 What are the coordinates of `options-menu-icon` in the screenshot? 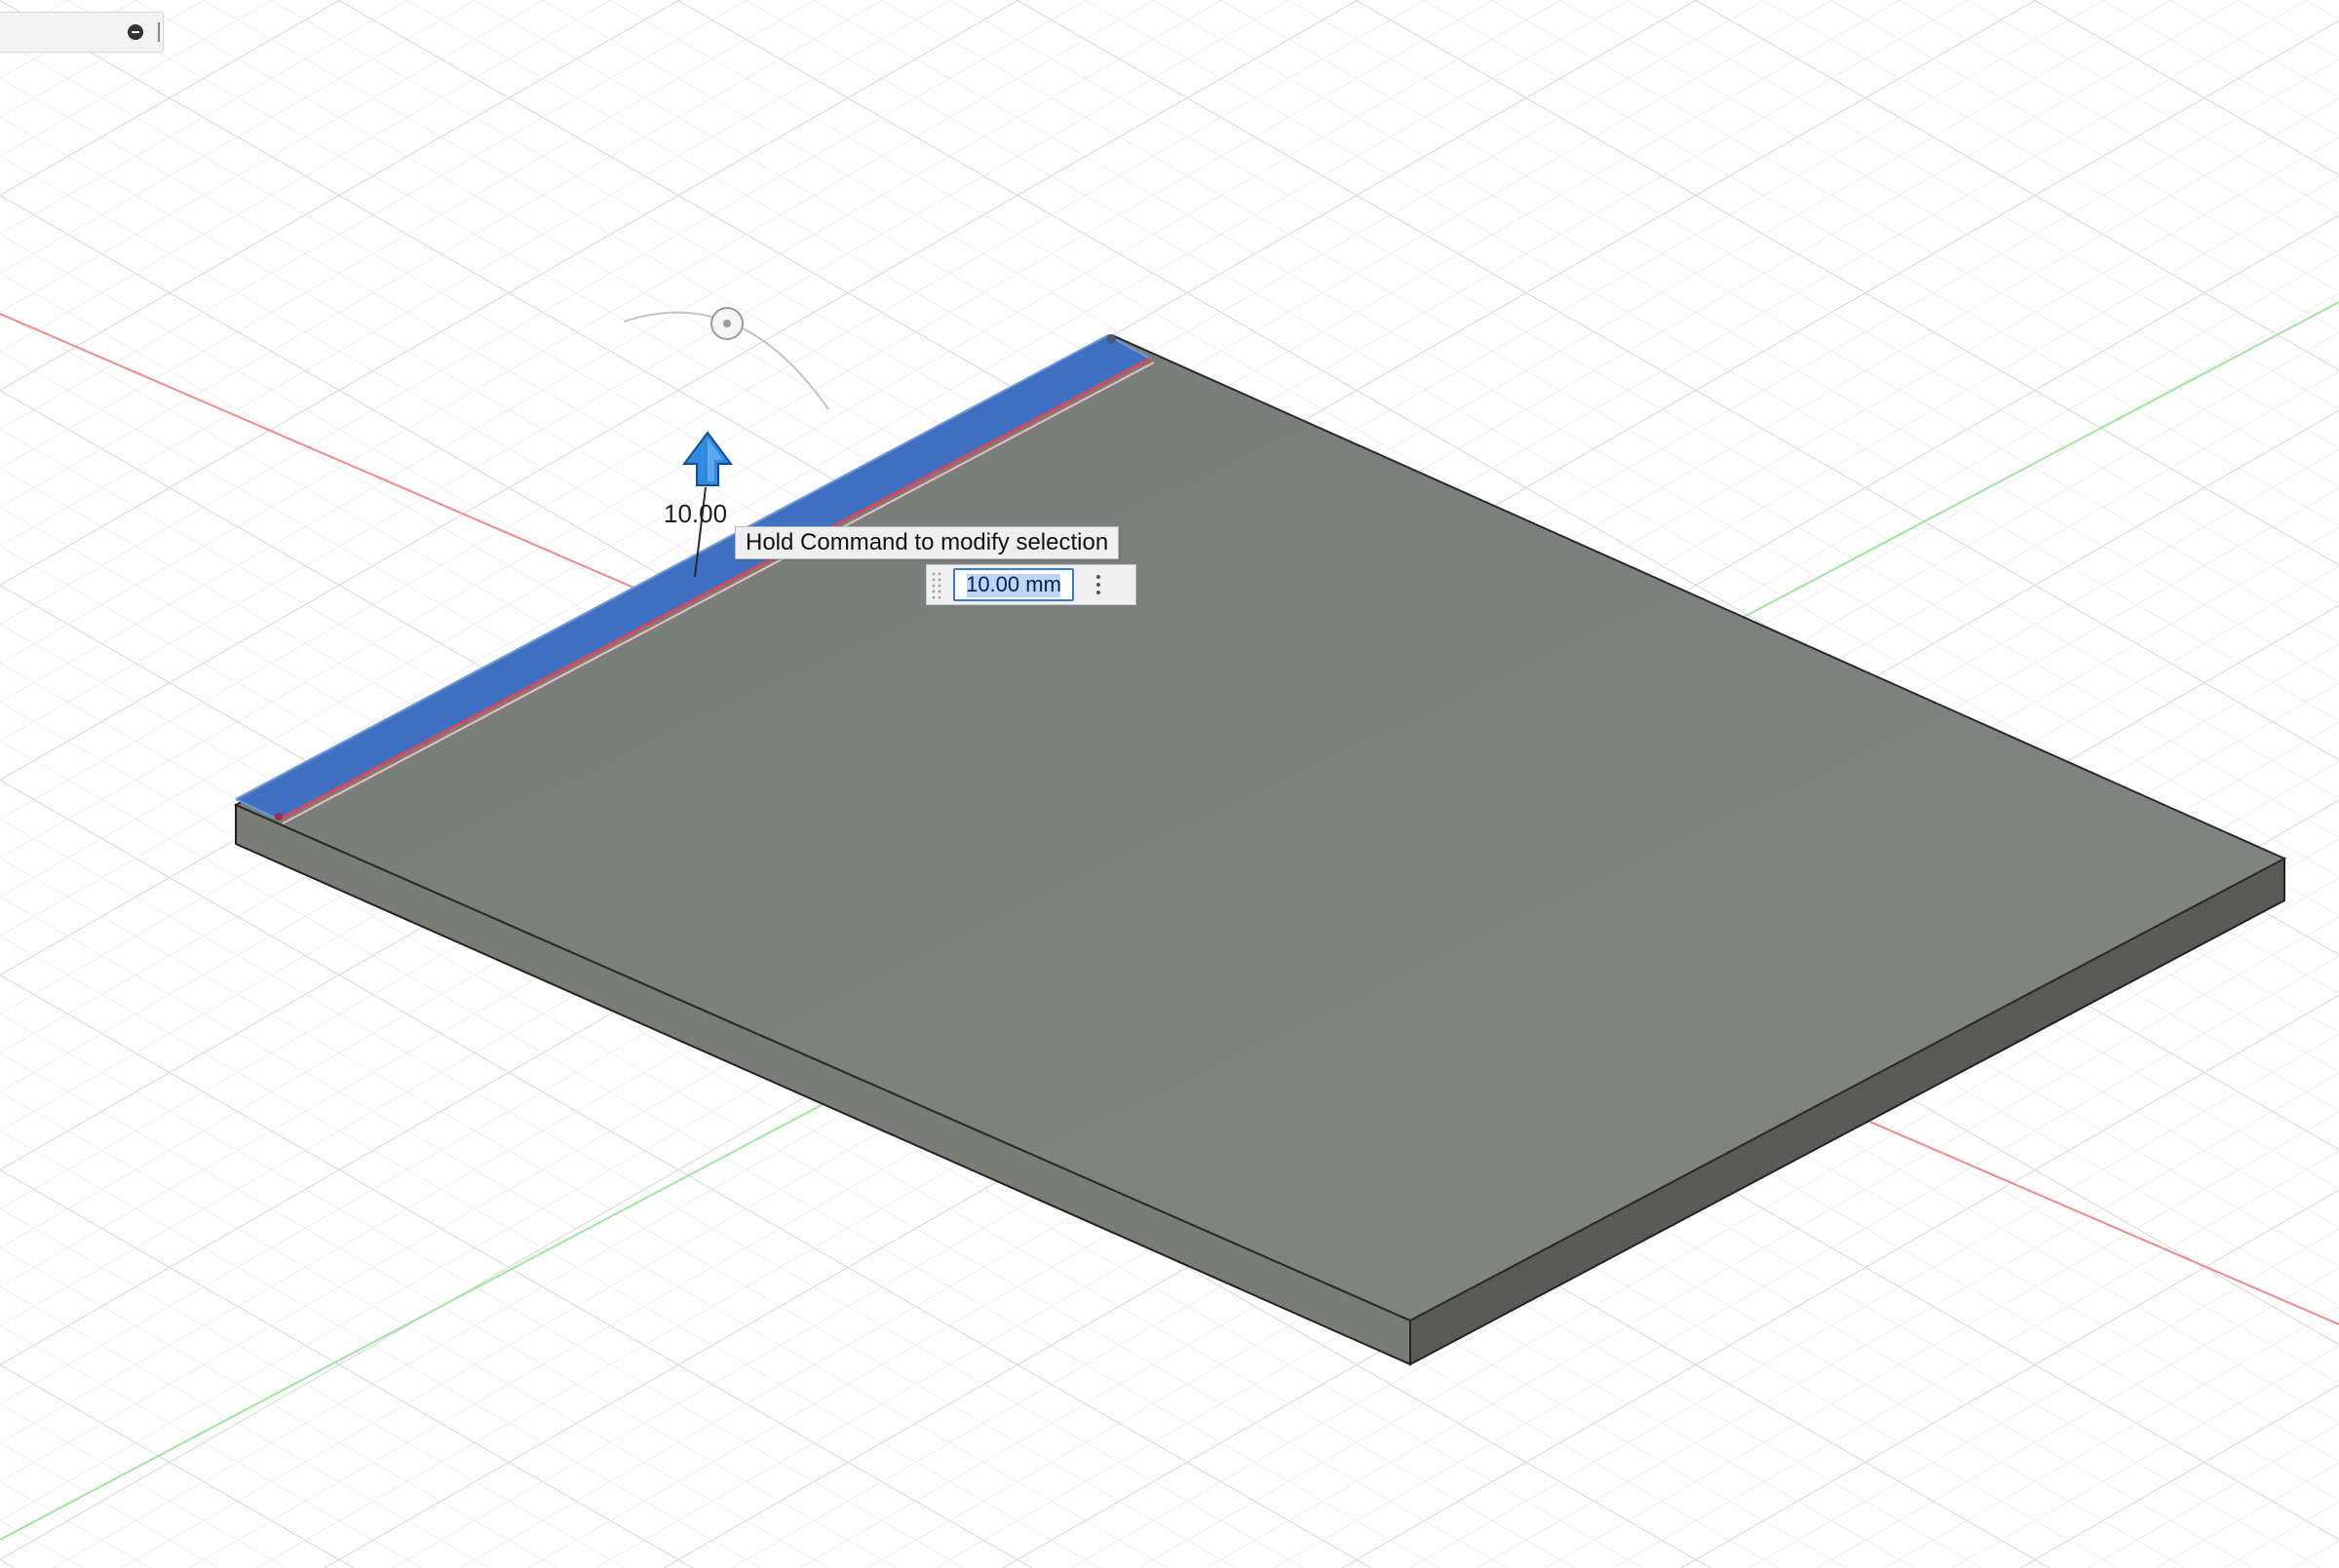 It's located at (1099, 584).